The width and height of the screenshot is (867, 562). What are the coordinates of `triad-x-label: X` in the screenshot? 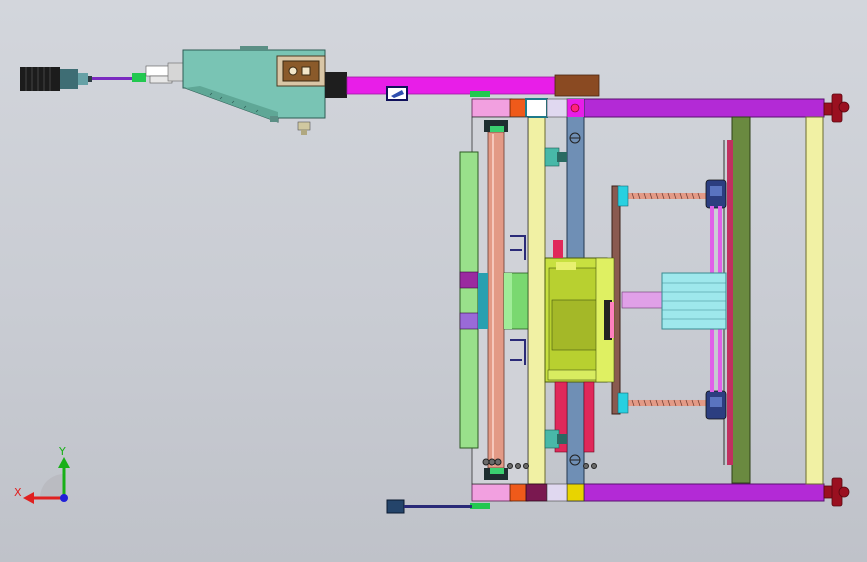 It's located at (18, 492).